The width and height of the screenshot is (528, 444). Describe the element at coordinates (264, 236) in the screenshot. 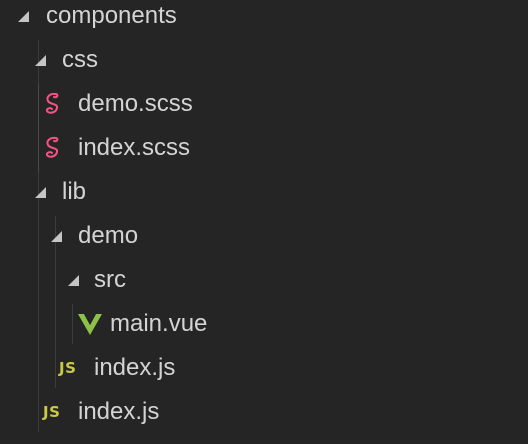

I see `tree-item-demo: demo` at that location.